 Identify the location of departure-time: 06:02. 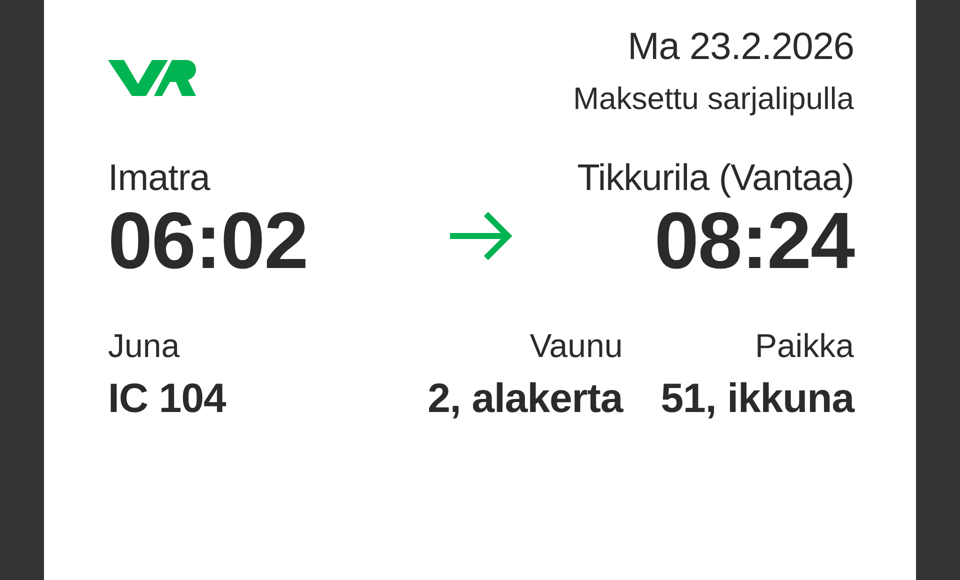
(208, 241).